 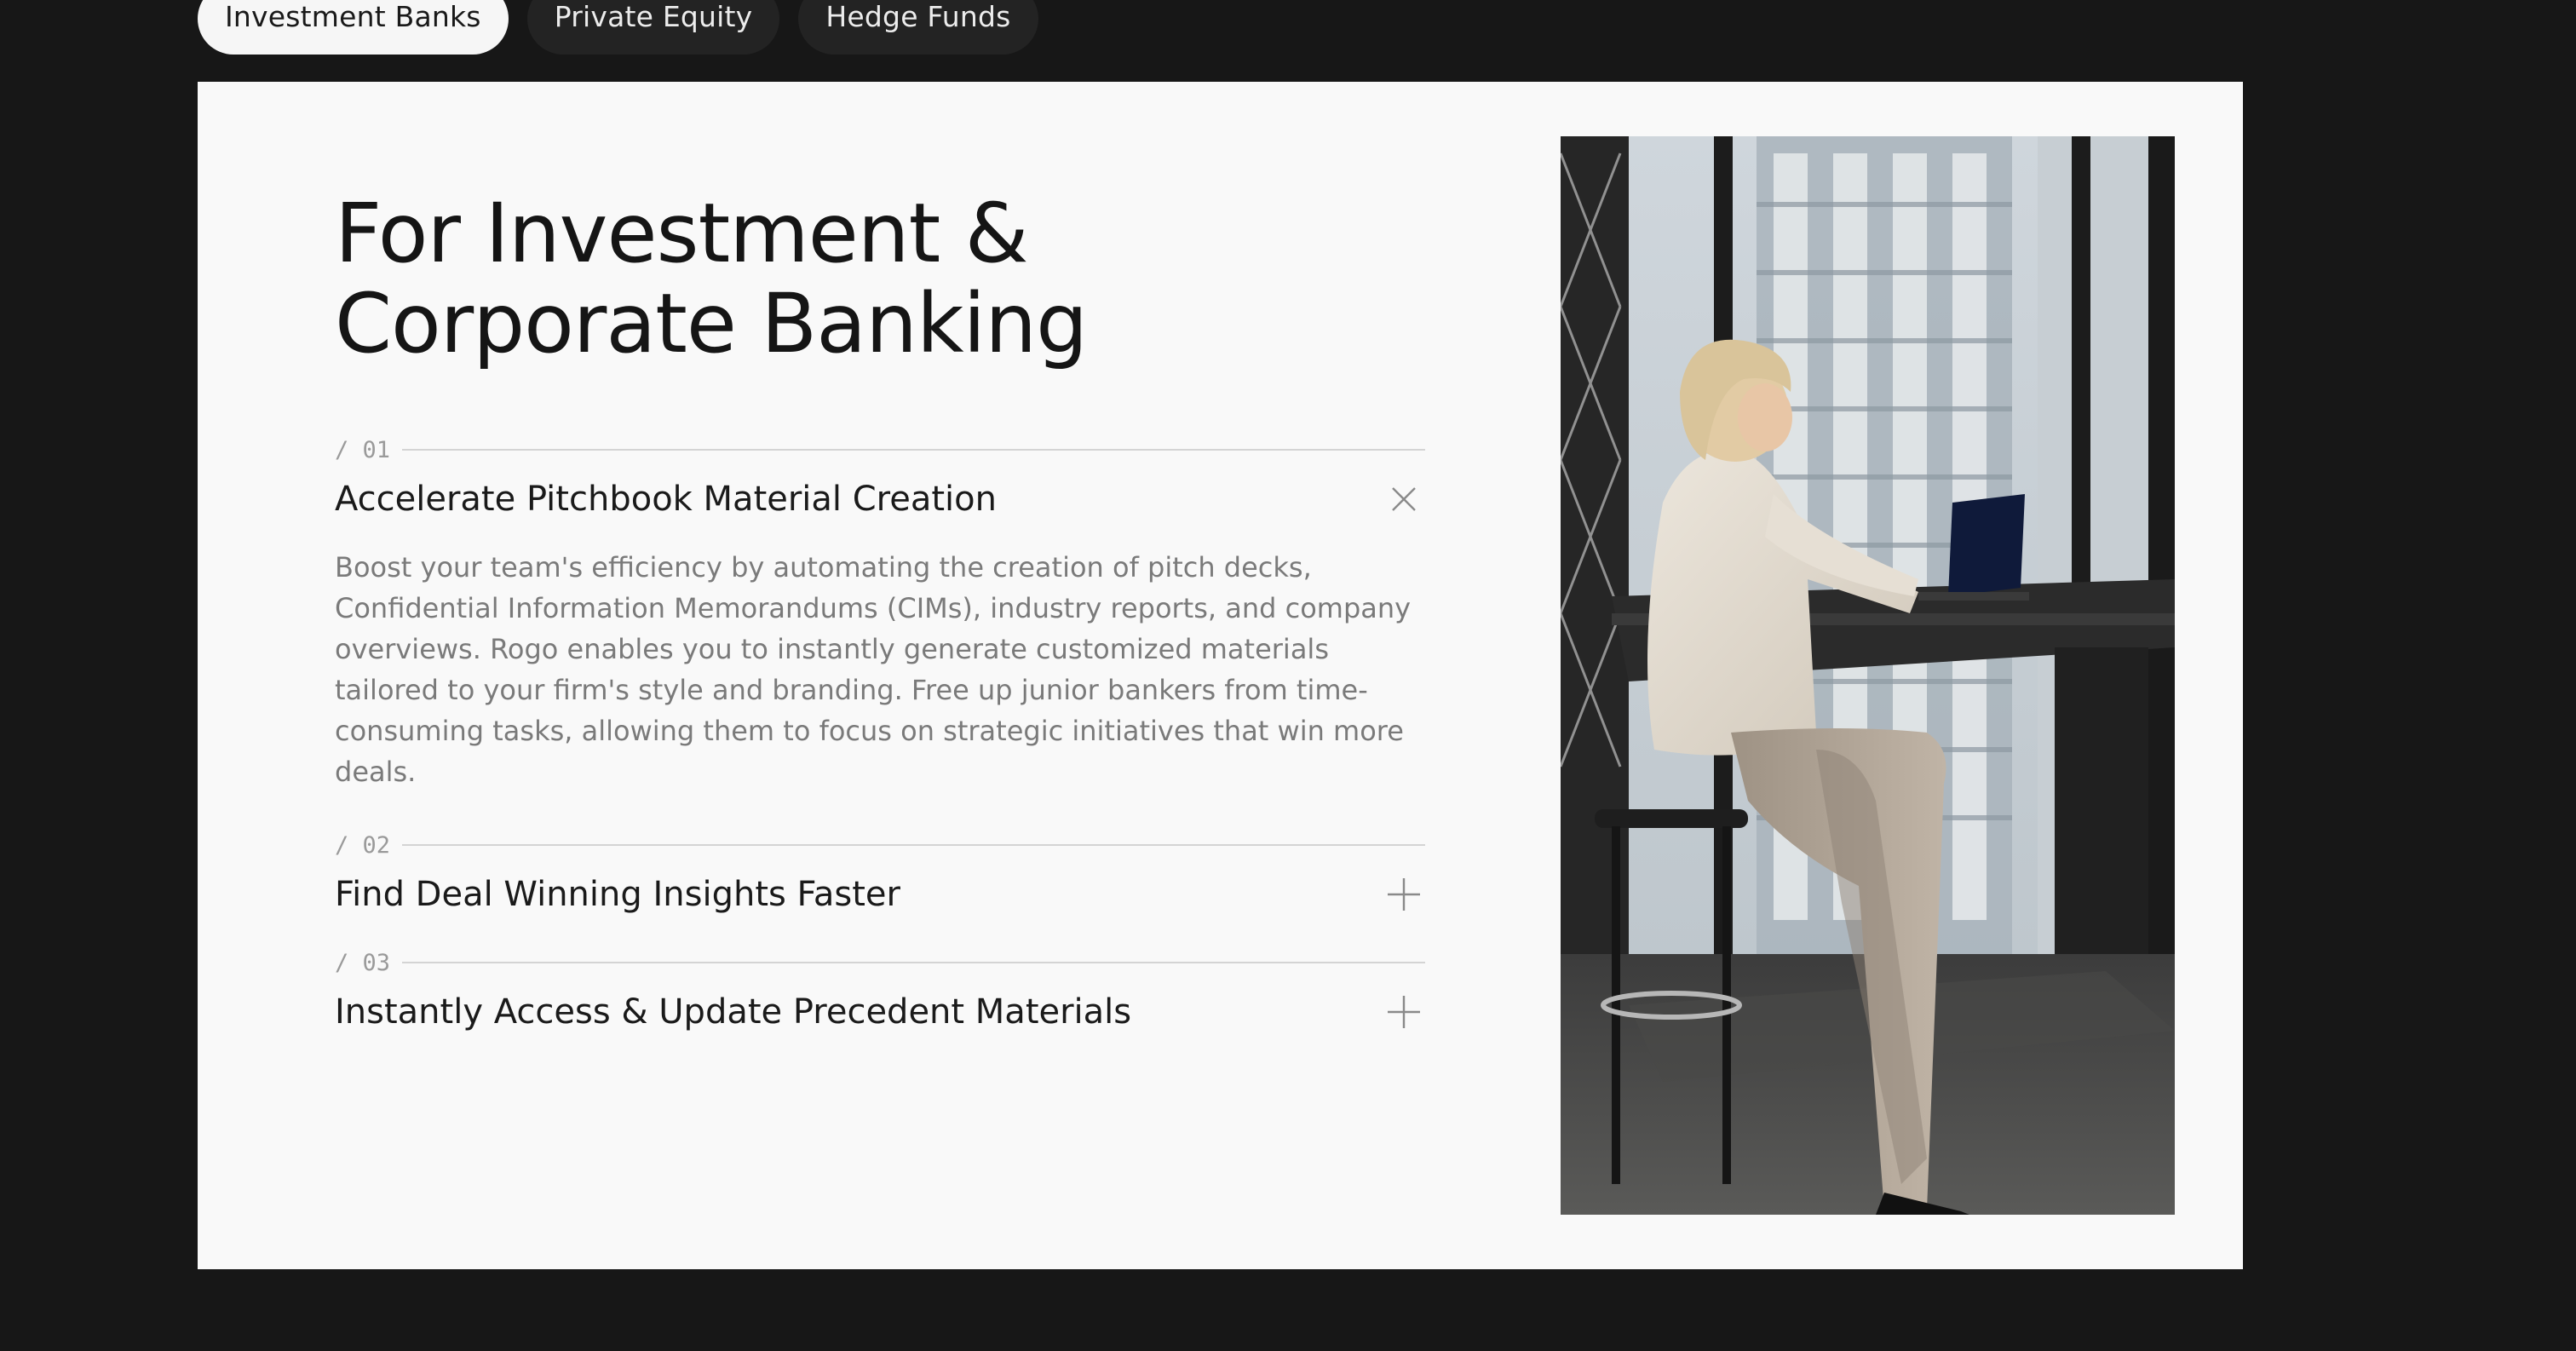 I want to click on accordion-index: / 01, so click(x=363, y=449).